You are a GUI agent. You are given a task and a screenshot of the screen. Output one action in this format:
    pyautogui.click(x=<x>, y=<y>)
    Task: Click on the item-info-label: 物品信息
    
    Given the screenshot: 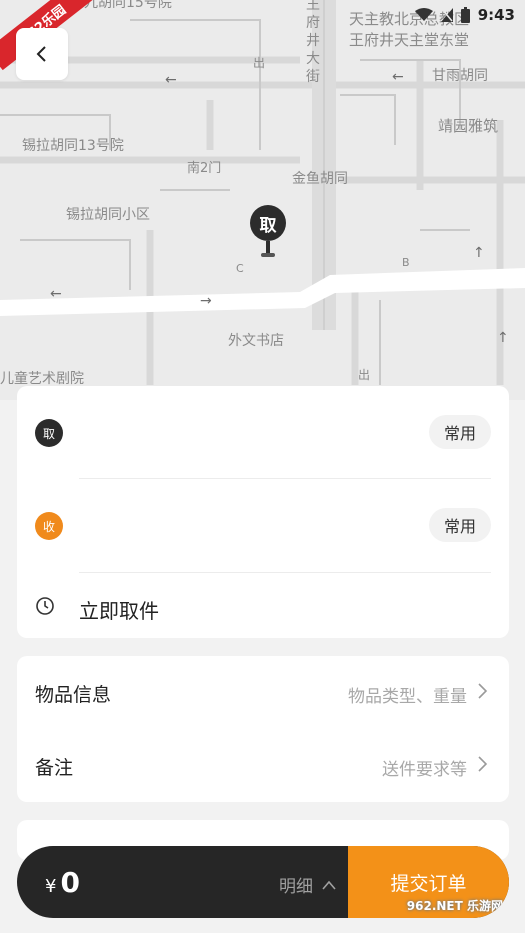 What is the action you would take?
    pyautogui.click(x=73, y=695)
    